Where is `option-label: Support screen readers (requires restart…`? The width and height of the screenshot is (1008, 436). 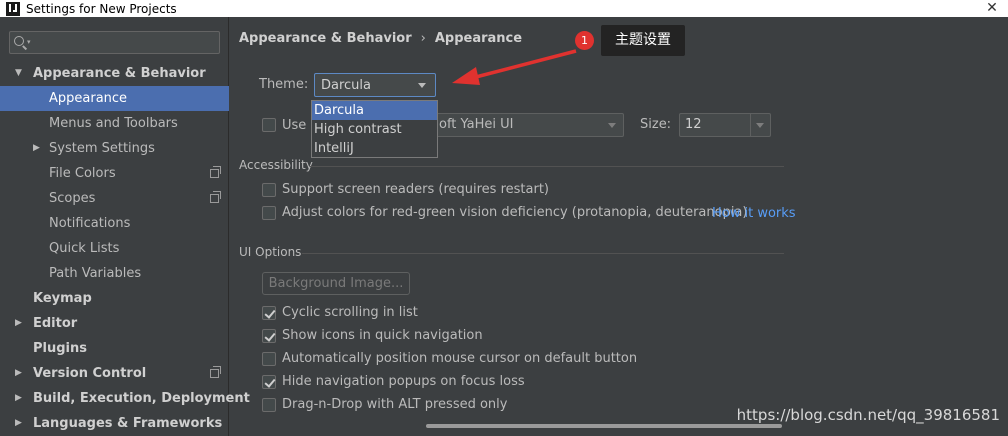
option-label: Support screen readers (requires restart… is located at coordinates (415, 189).